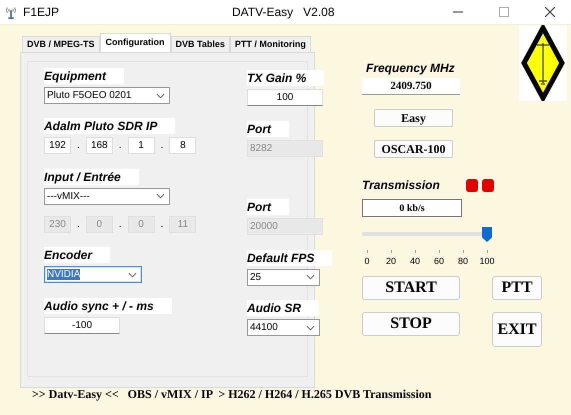 Image resolution: width=571 pixels, height=415 pixels. Describe the element at coordinates (412, 208) in the screenshot. I see `bitrate-field: 0 kb/s` at that location.